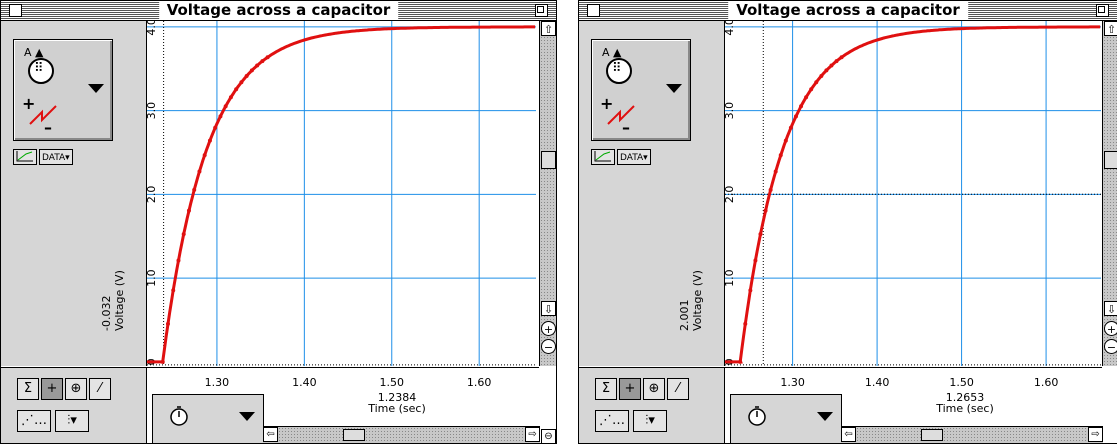 The width and height of the screenshot is (1117, 444). I want to click on x-readout: 1.2653 Time (sec), so click(965, 403).